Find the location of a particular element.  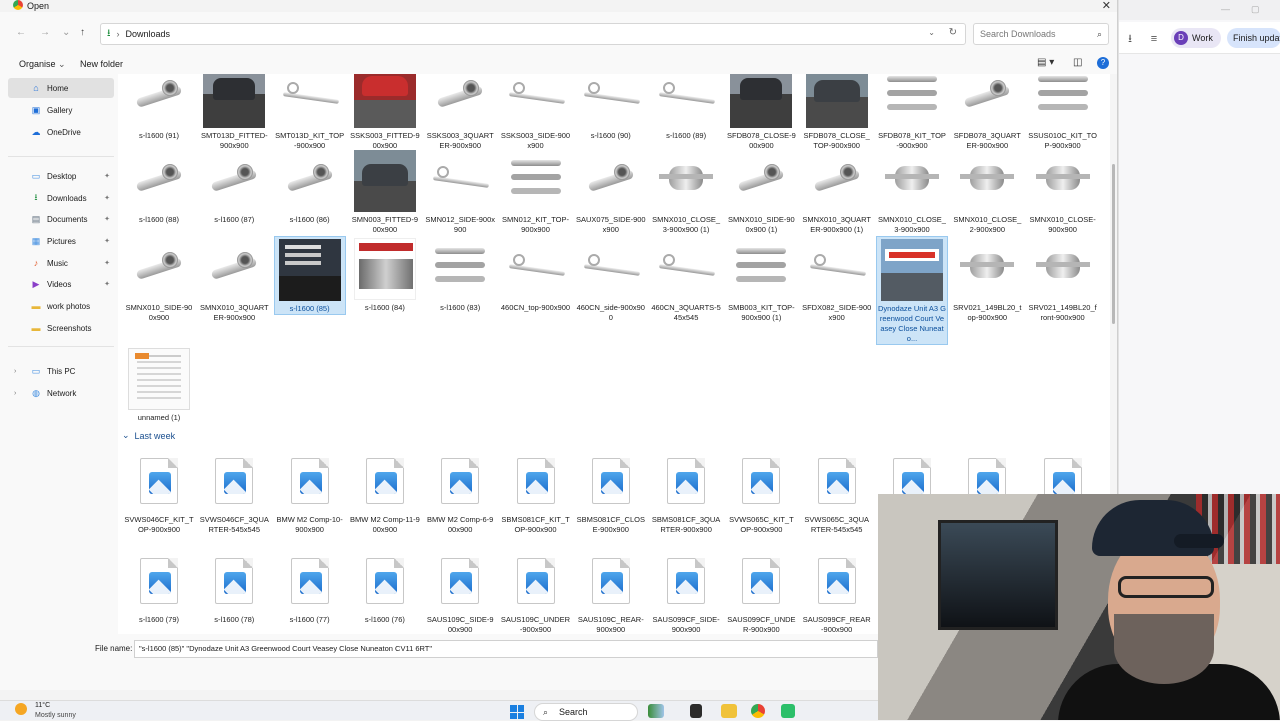

file-tile: s-l1600 (91) is located at coordinates (159, 107).